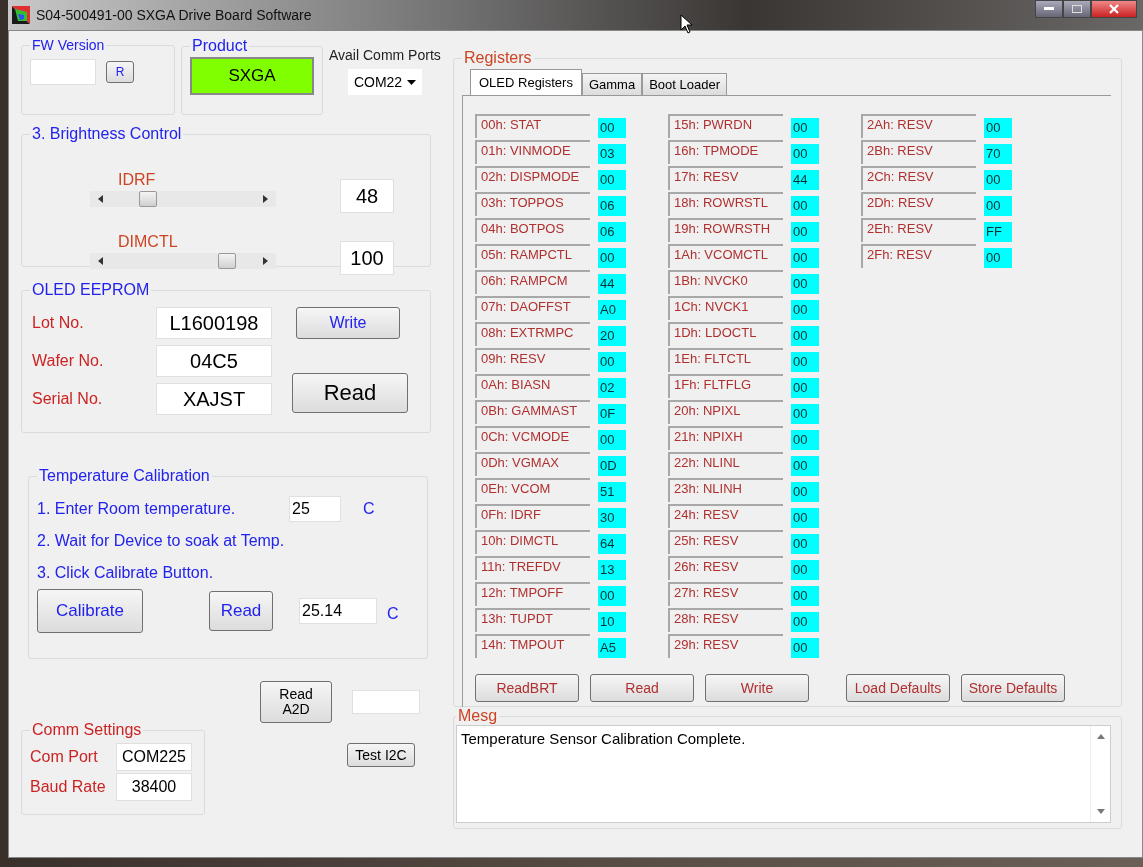 The width and height of the screenshot is (1143, 867). Describe the element at coordinates (478, 716) in the screenshot. I see `group-title: Mesg` at that location.